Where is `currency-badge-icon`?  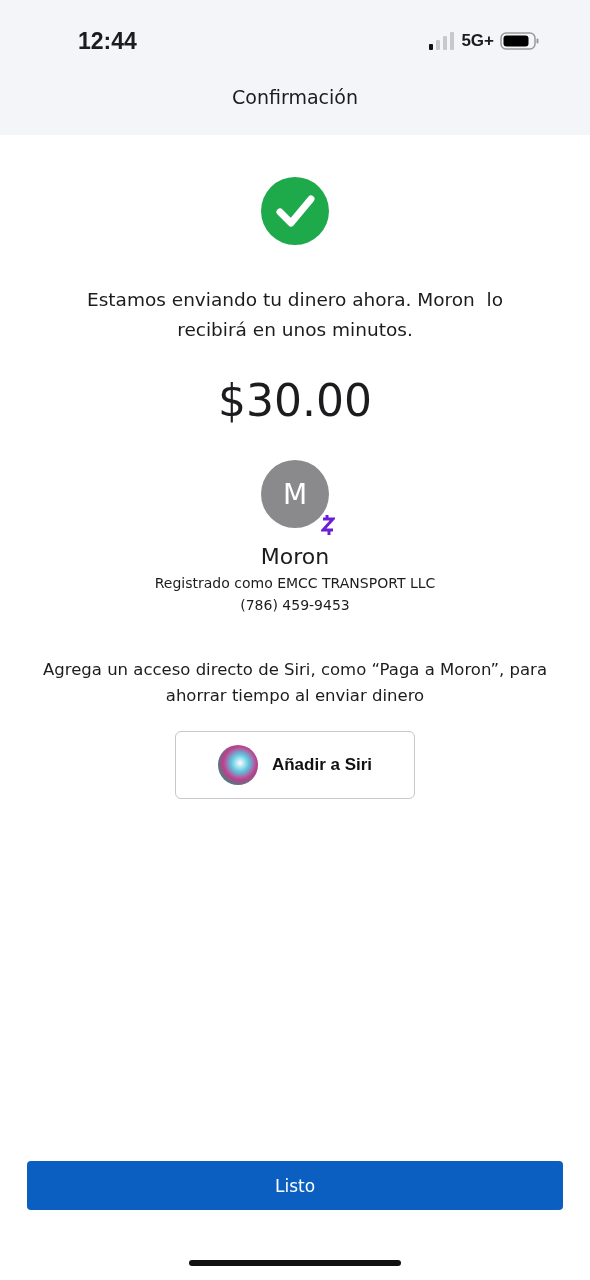
currency-badge-icon is located at coordinates (328, 525).